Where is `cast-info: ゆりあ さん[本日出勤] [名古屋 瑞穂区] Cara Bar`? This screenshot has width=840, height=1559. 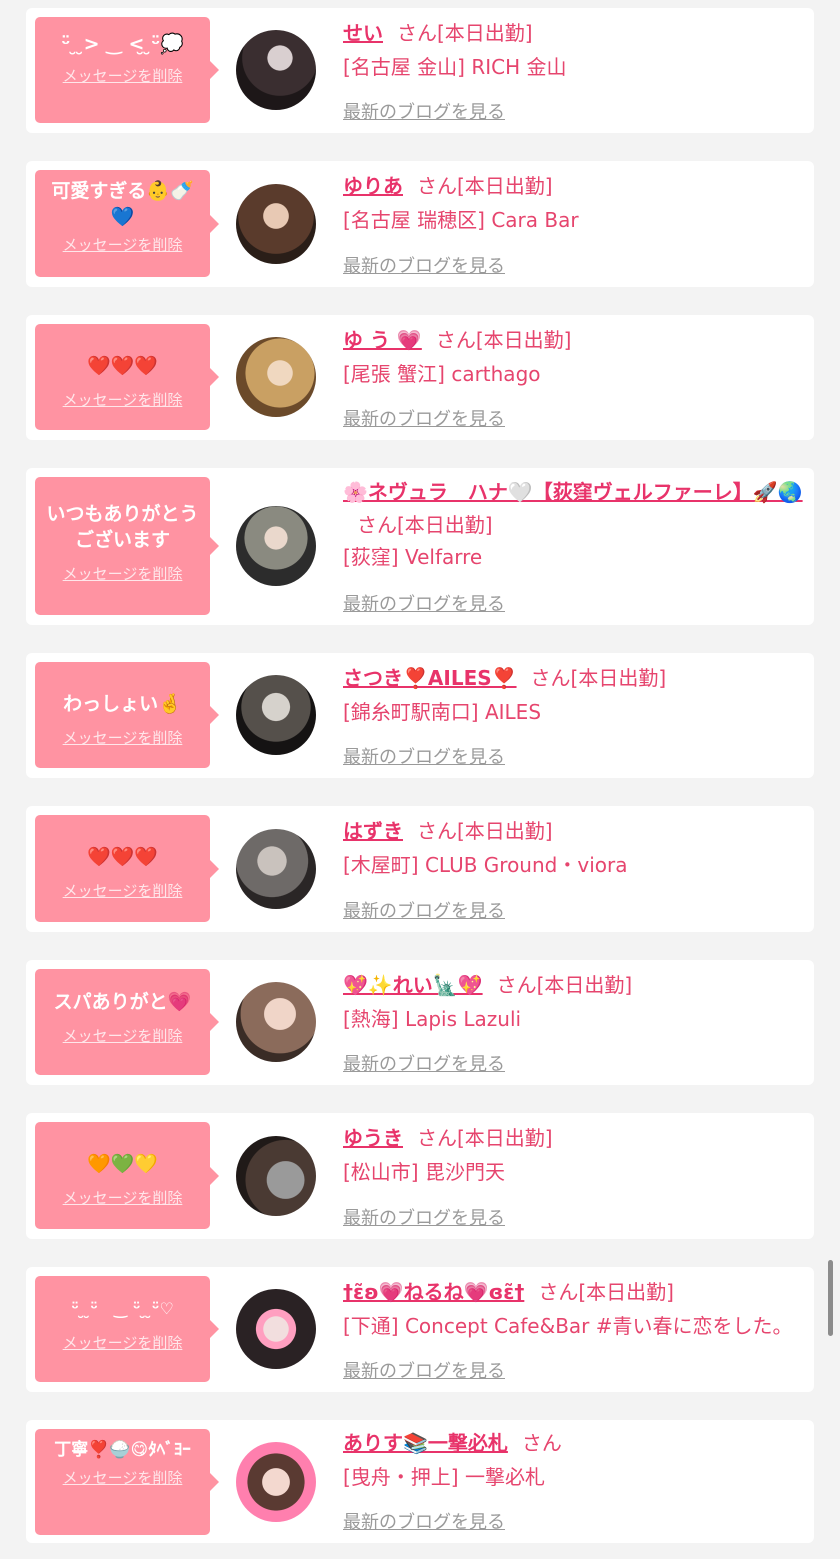 cast-info: ゆりあ さん[本日出勤] [名古屋 瑞穂区] Cara Bar is located at coordinates (573, 203).